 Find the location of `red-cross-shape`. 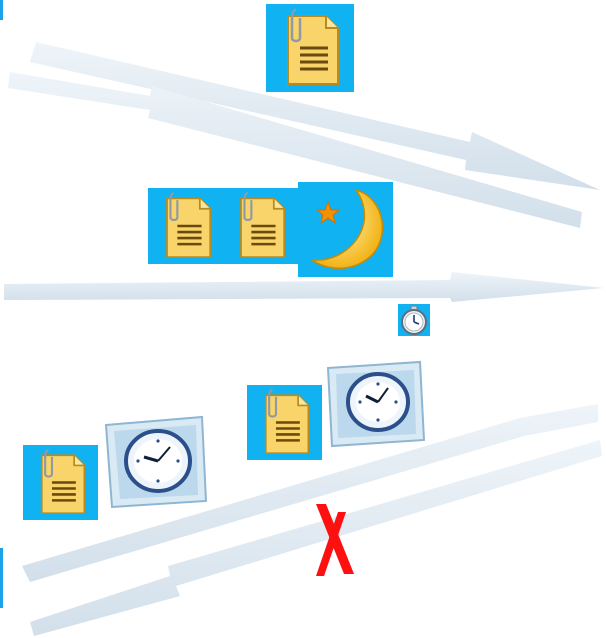

red-cross-shape is located at coordinates (335, 540).